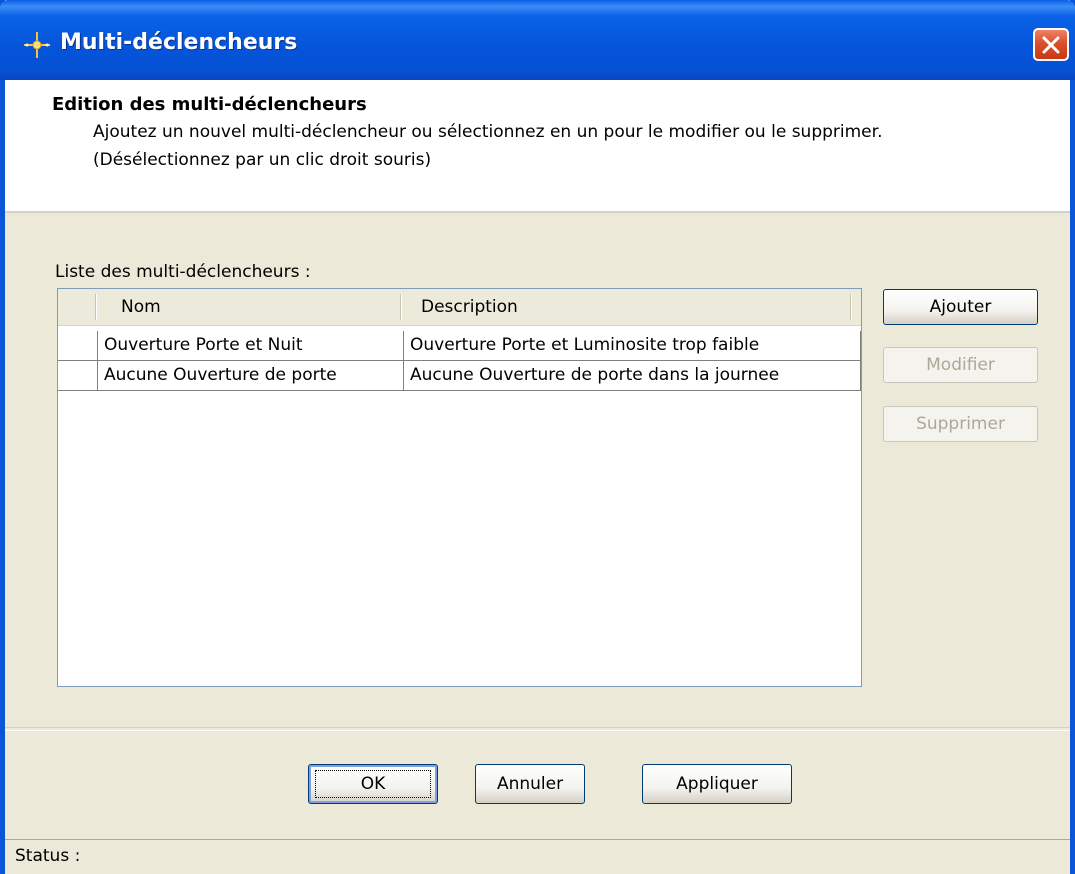 The width and height of the screenshot is (1075, 874). Describe the element at coordinates (537, 856) in the screenshot. I see `status-bar: Status :` at that location.